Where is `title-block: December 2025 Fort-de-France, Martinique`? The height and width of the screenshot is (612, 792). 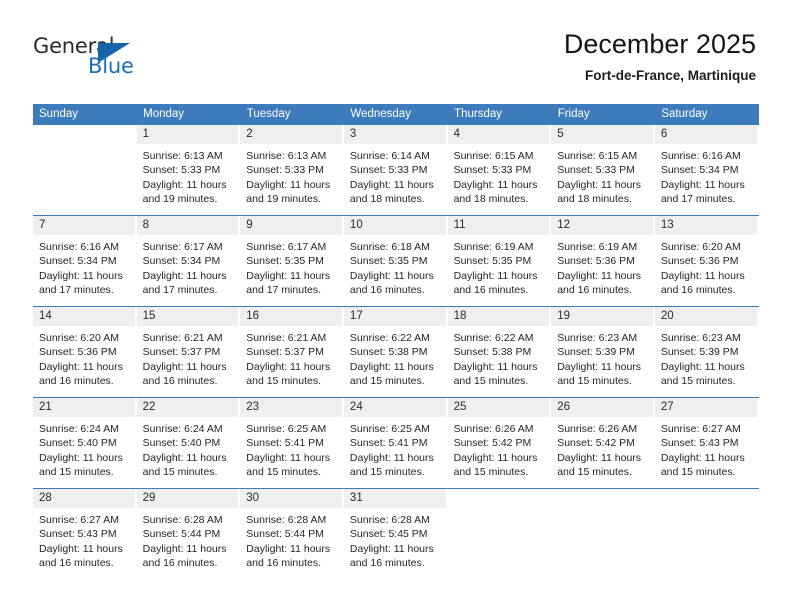
title-block: December 2025 Fort-de-France, Martinique is located at coordinates (660, 56).